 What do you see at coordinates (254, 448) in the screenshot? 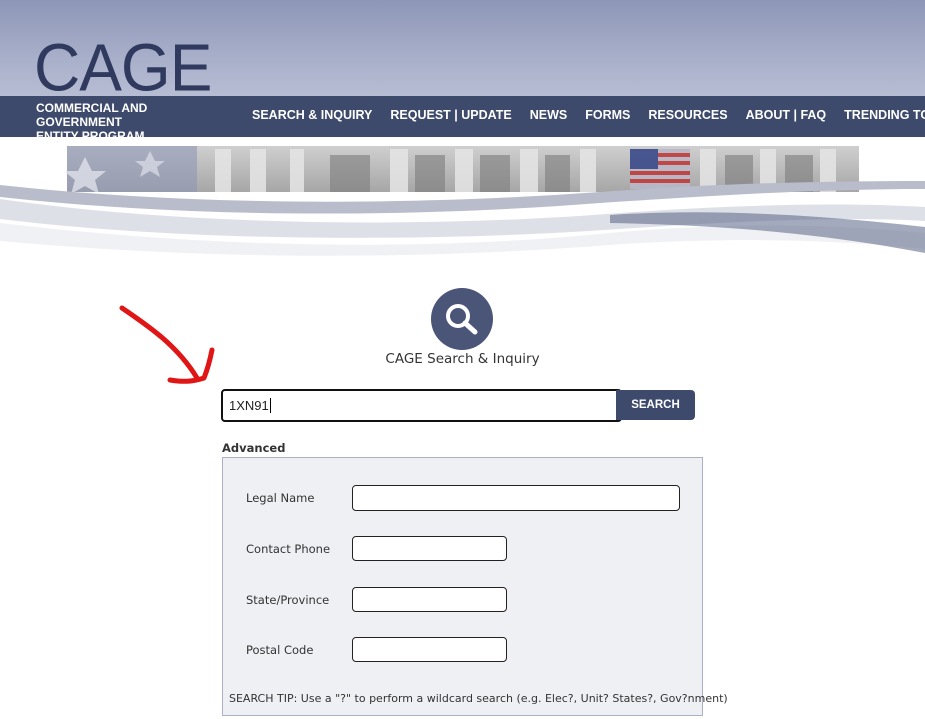
I see `advanced-label: Advanced` at bounding box center [254, 448].